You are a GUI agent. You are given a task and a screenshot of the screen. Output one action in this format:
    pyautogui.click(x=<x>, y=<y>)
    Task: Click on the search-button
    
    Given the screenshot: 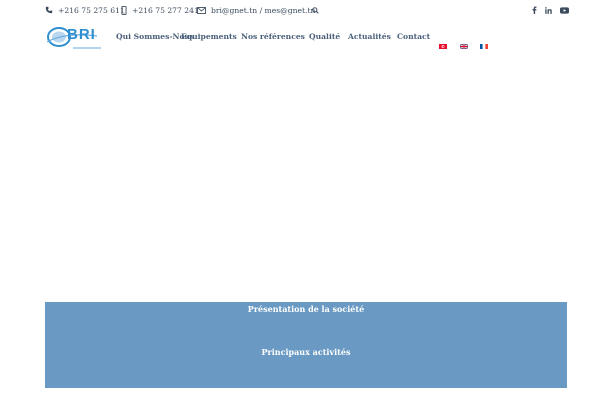 What is the action you would take?
    pyautogui.click(x=318, y=10)
    